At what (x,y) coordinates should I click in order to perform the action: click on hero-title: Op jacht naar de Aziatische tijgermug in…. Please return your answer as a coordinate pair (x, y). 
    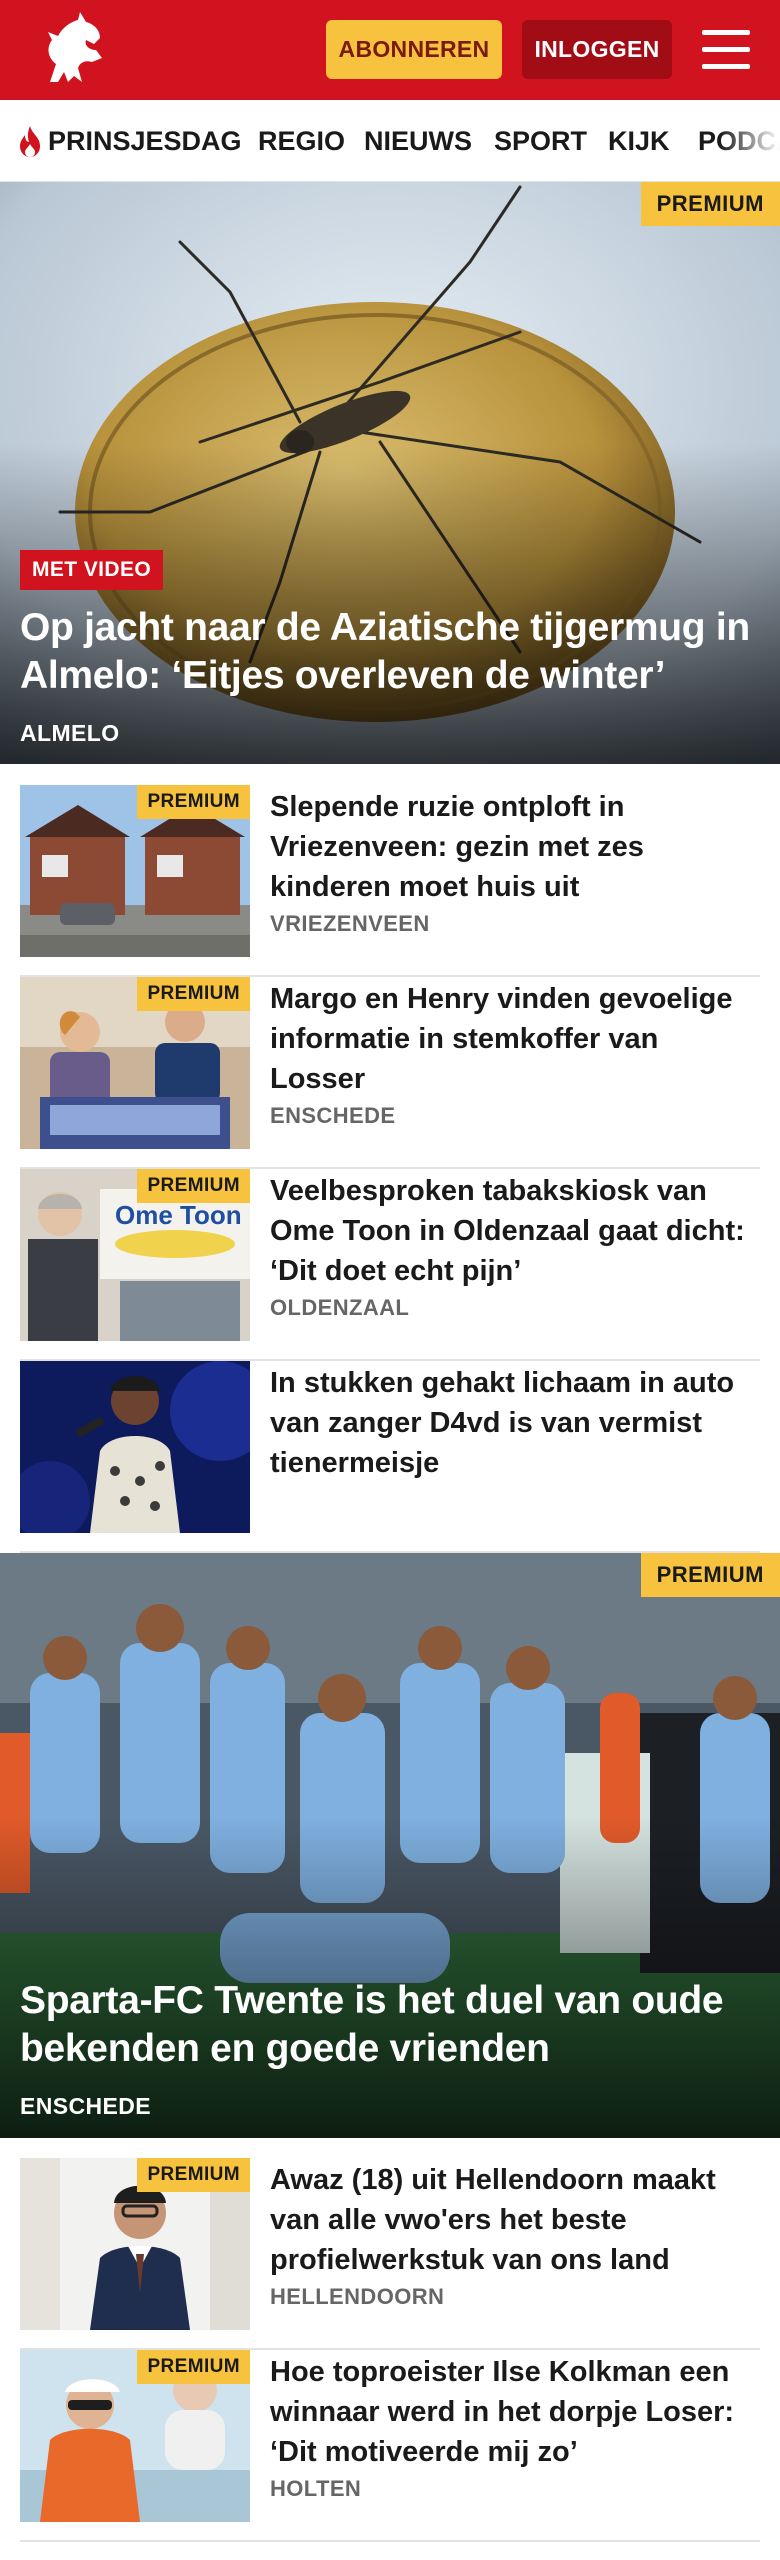
    Looking at the image, I should click on (390, 652).